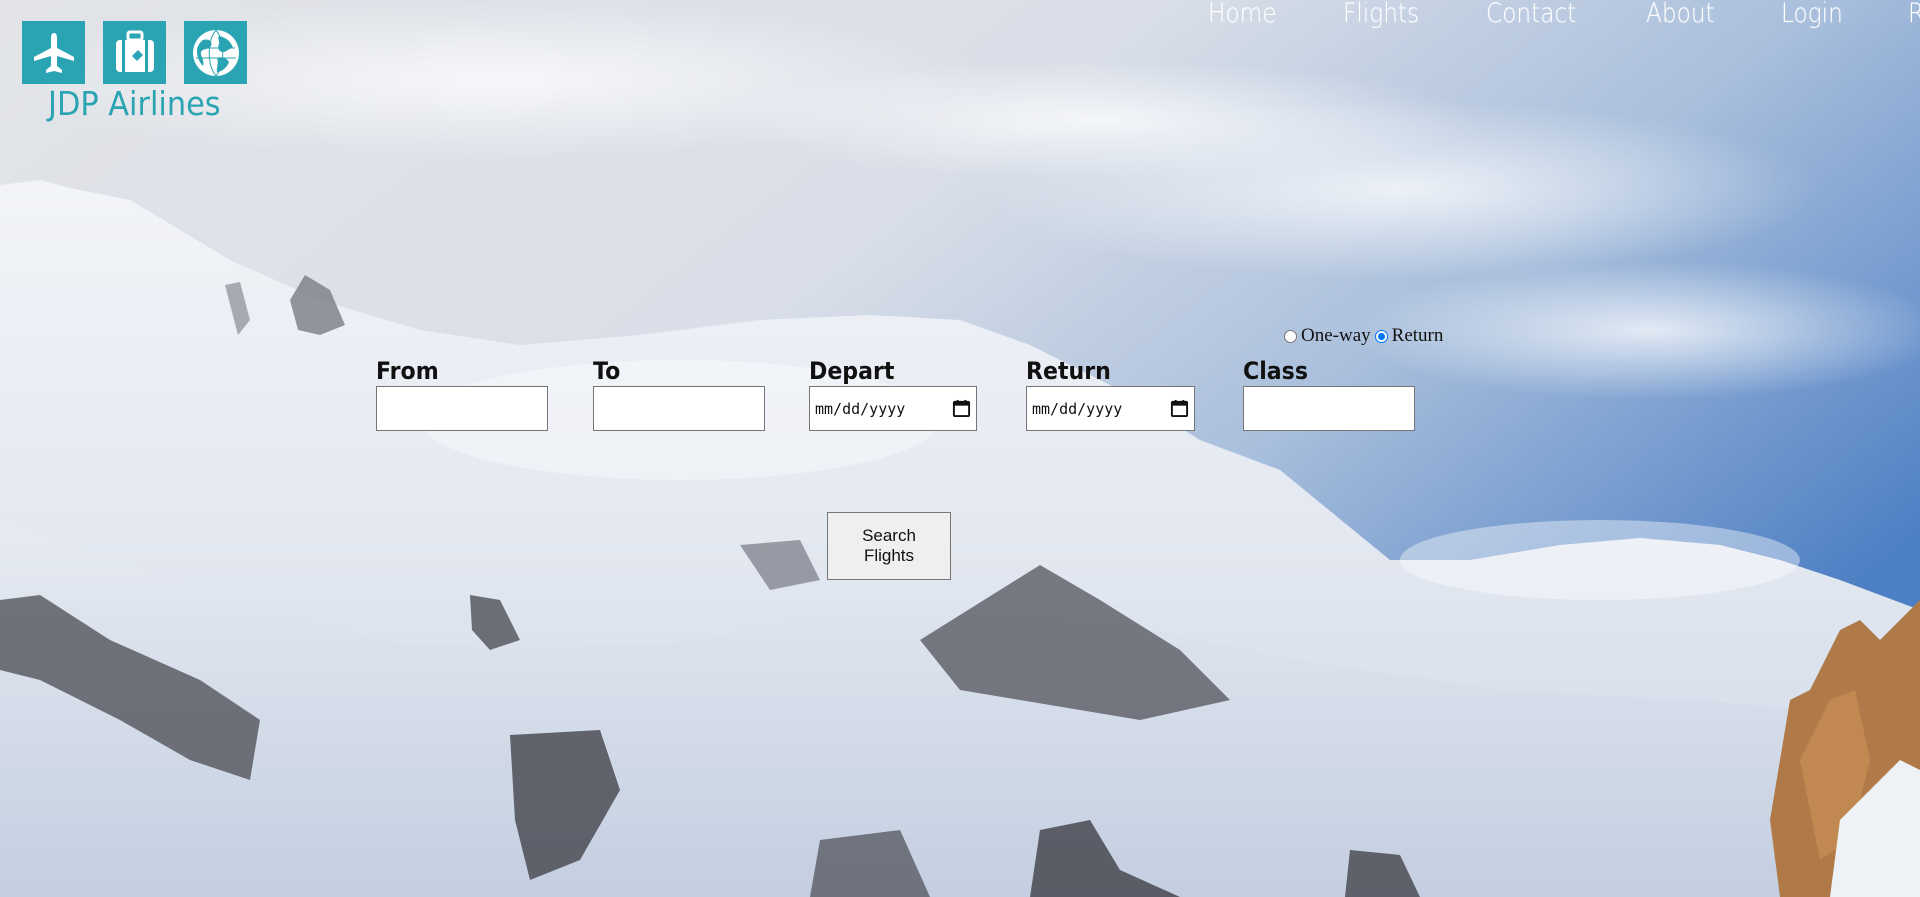 This screenshot has width=1920, height=897. I want to click on brand-name: JDP Airlines, so click(134, 103).